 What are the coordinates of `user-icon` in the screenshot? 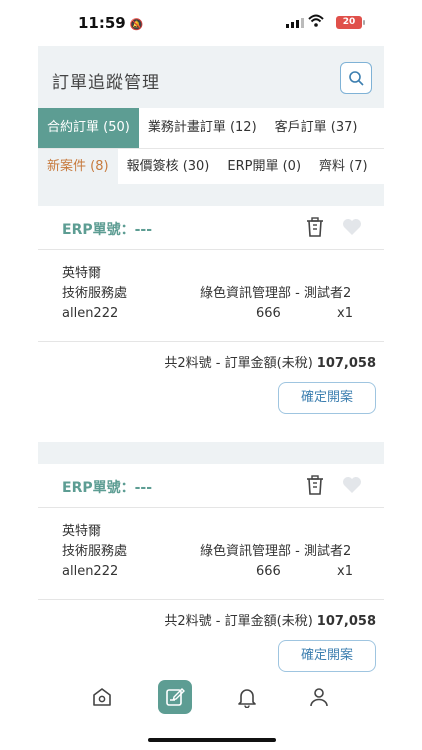 It's located at (319, 697).